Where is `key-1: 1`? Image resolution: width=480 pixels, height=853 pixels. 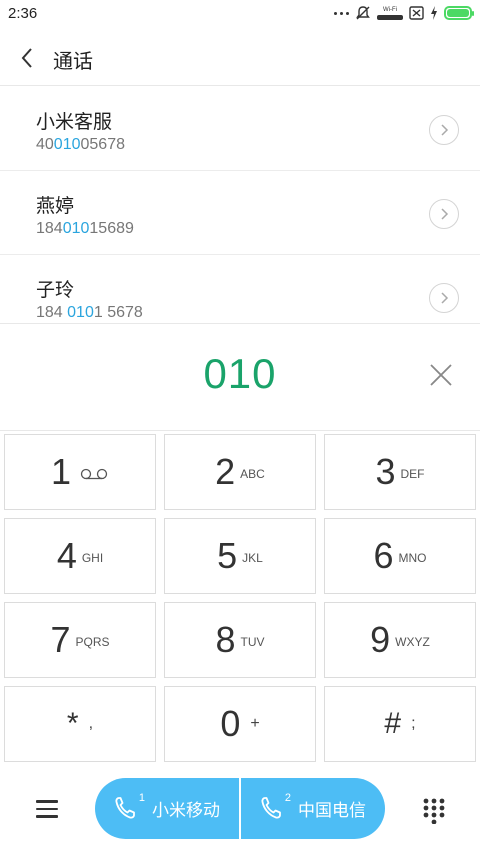 key-1: 1 is located at coordinates (80, 472).